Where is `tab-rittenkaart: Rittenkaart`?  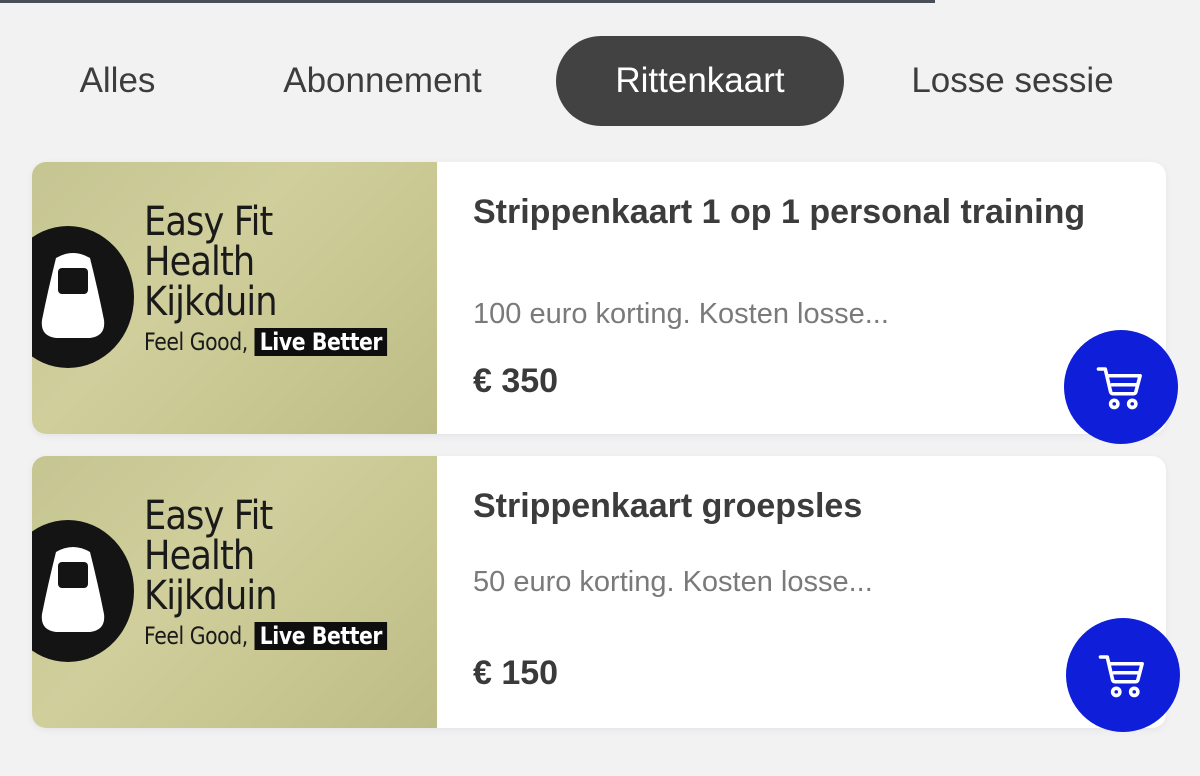
tab-rittenkaart: Rittenkaart is located at coordinates (700, 81).